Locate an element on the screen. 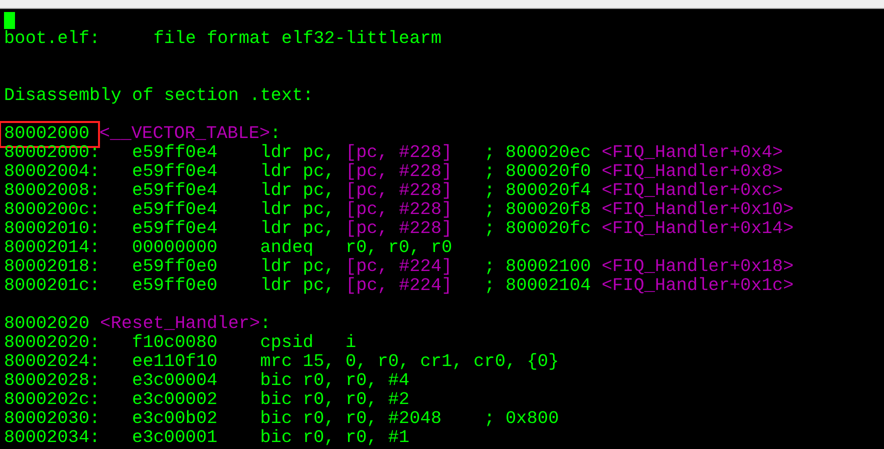 The image size is (884, 449). output-text: boot.elf: file format elf32-littlearm is located at coordinates (223, 39).